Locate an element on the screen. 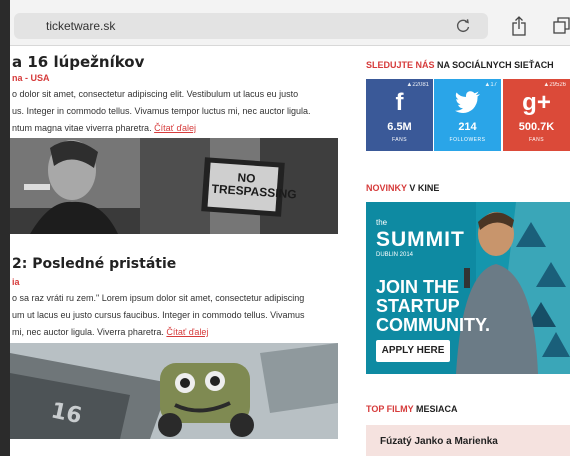 Image resolution: width=570 pixels, height=456 pixels. article-title: 2: Posledné pristátie is located at coordinates (94, 264).